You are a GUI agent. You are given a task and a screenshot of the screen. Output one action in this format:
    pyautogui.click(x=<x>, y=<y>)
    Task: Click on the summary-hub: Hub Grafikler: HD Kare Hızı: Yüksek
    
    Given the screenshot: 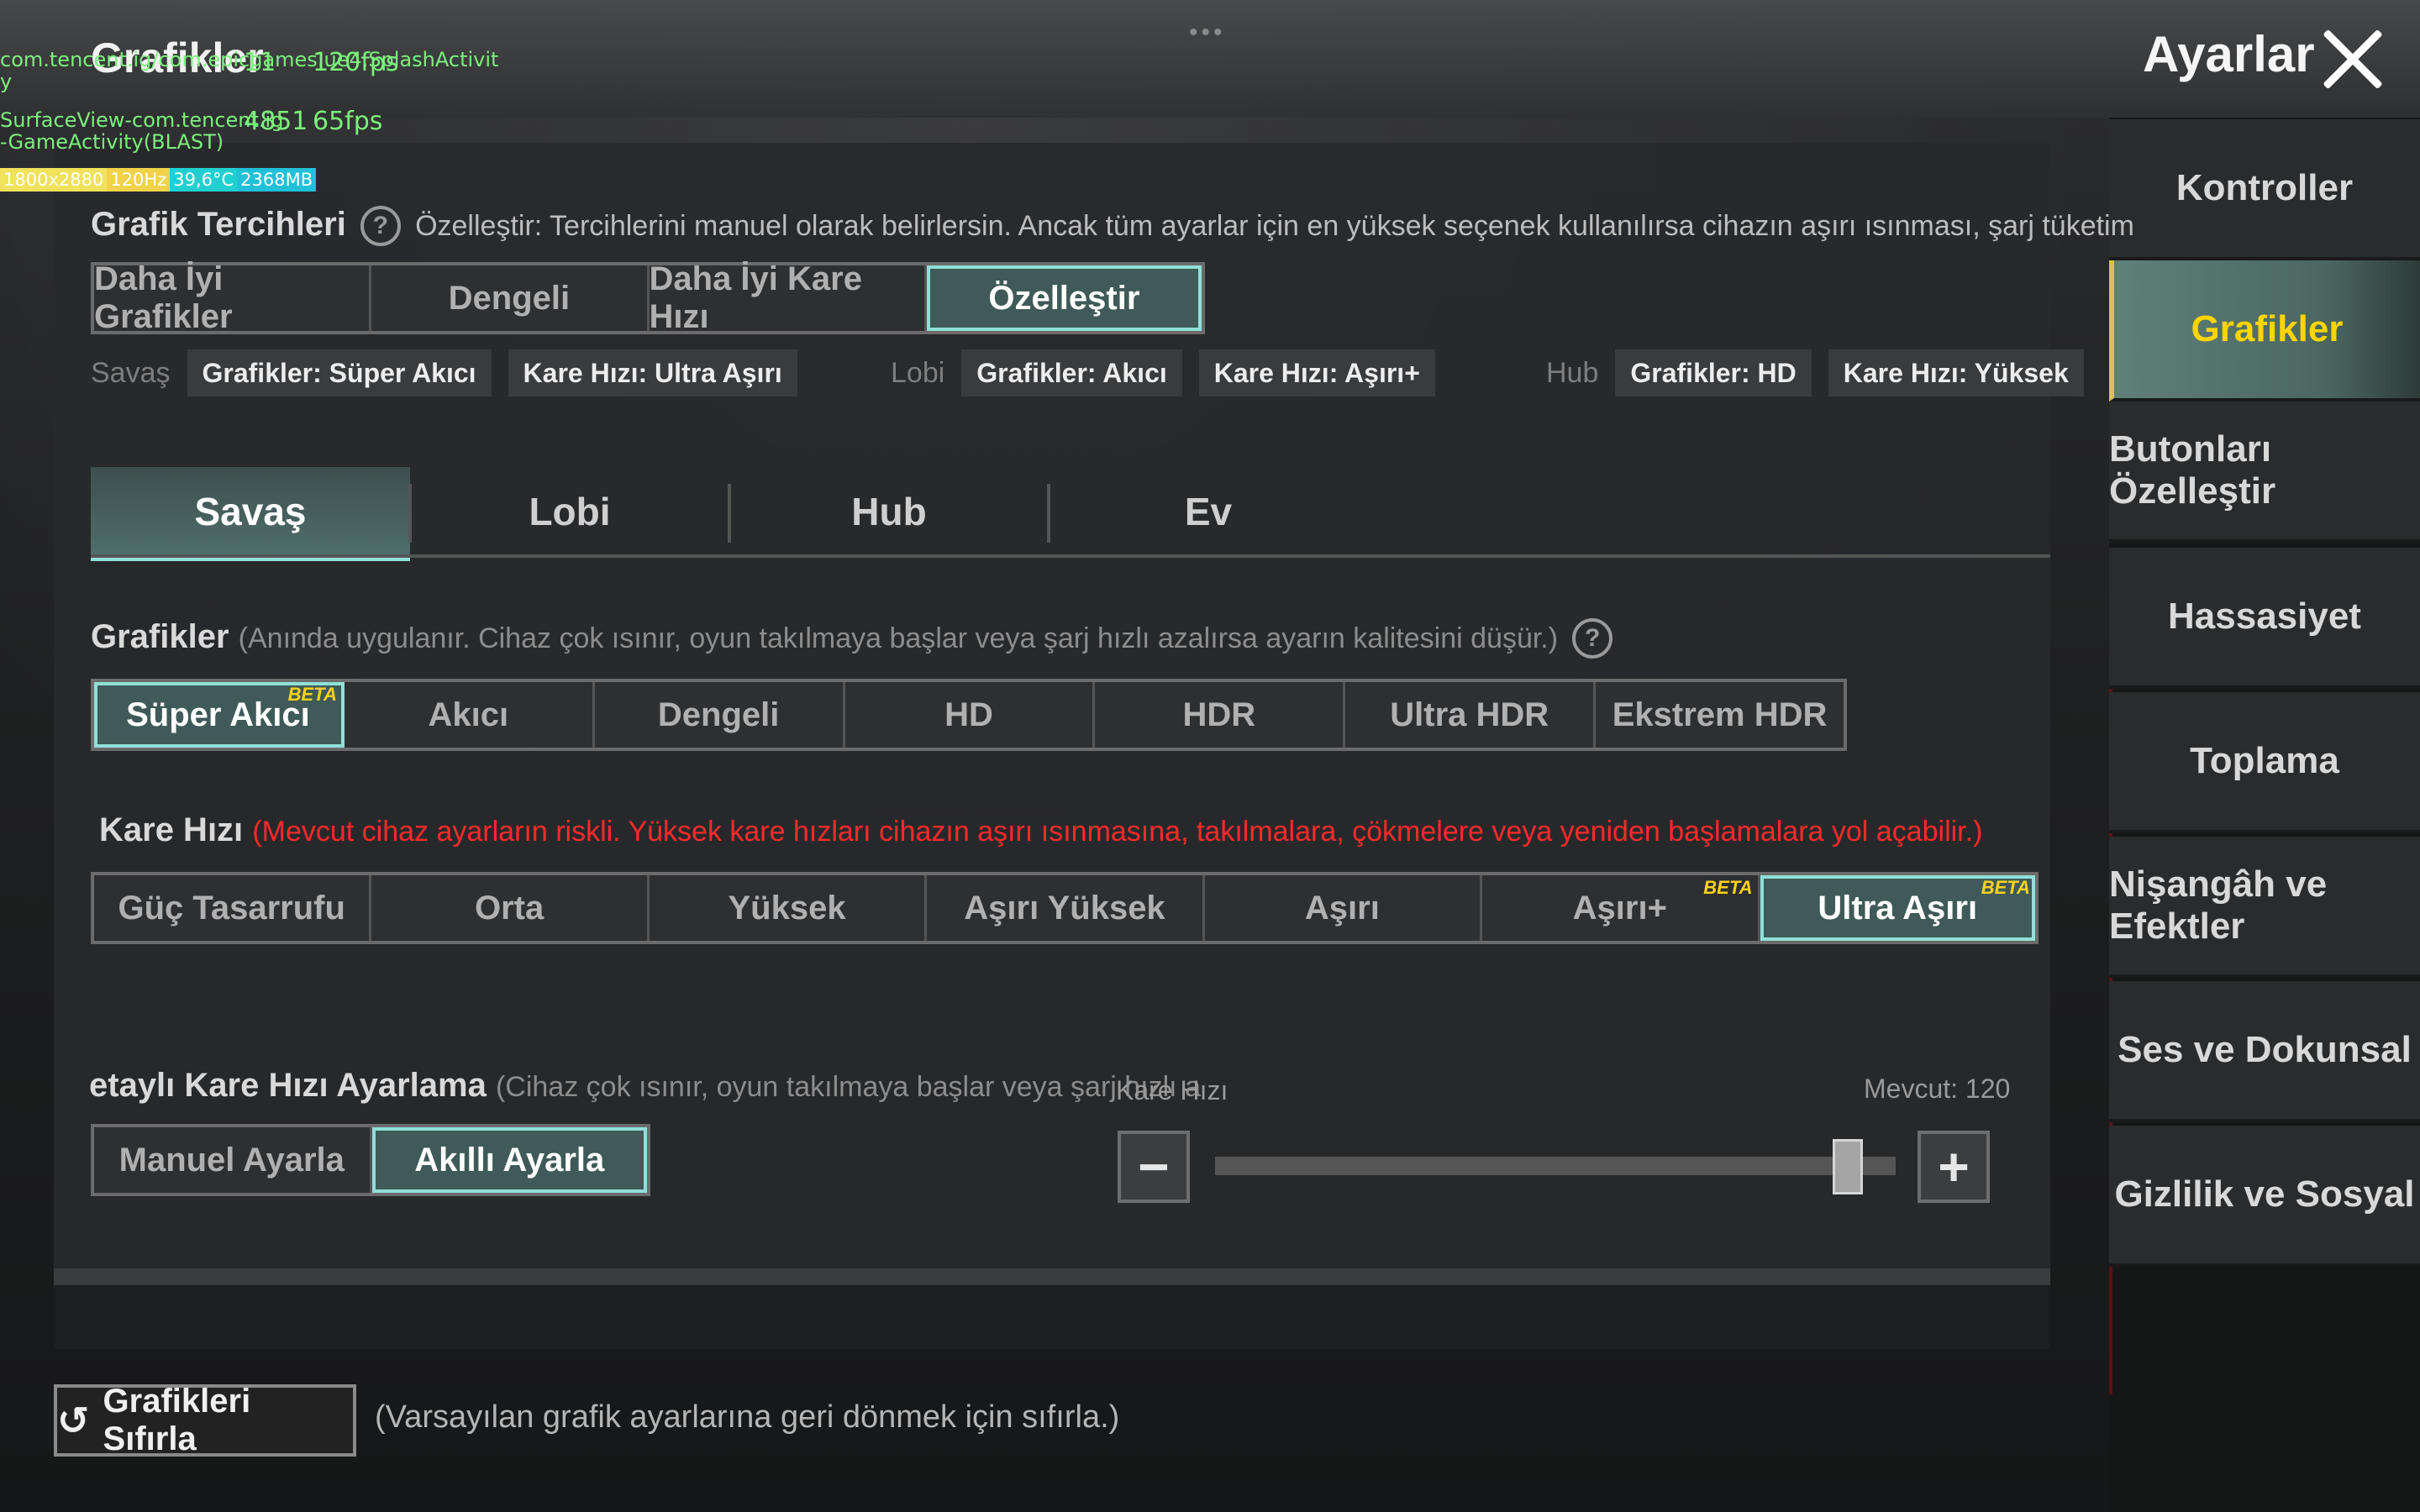 What is the action you would take?
    pyautogui.click(x=1823, y=372)
    